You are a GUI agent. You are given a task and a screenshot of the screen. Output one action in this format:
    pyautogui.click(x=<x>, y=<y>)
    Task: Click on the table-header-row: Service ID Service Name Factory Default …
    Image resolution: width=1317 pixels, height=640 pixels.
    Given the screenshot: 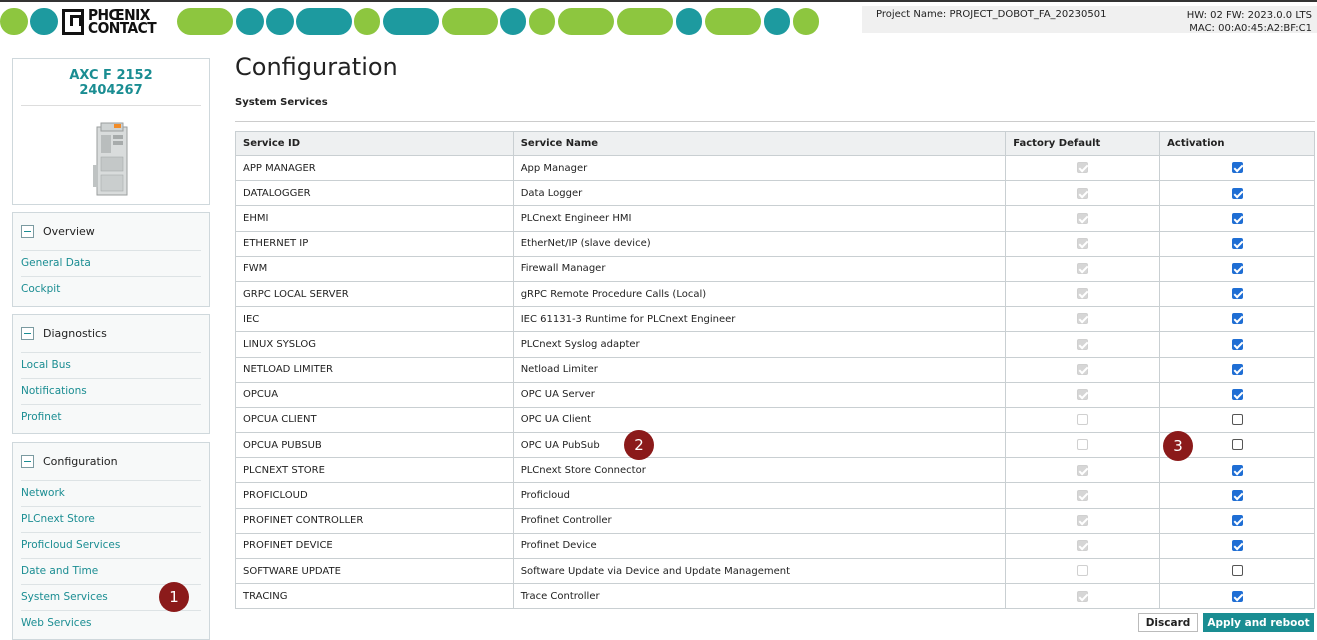 What is the action you would take?
    pyautogui.click(x=775, y=143)
    